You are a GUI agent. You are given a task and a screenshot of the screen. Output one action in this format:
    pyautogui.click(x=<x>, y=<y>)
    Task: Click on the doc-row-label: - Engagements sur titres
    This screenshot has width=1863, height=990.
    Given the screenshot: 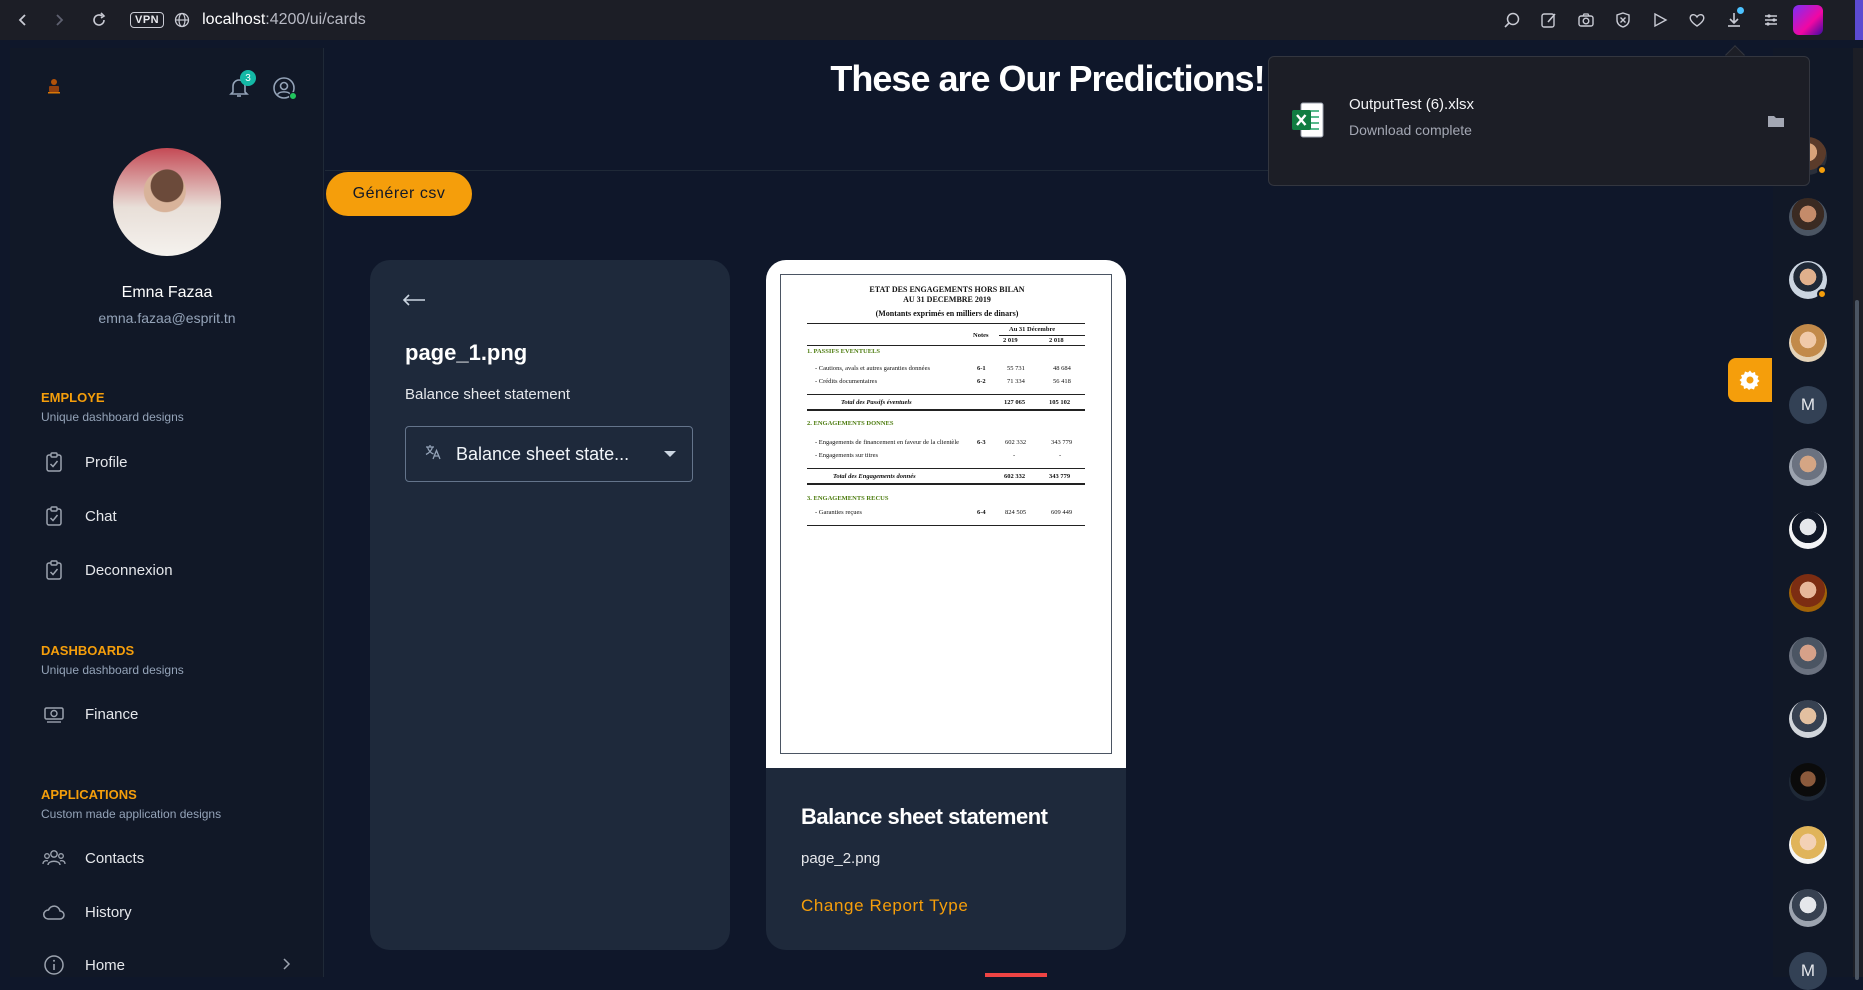 What is the action you would take?
    pyautogui.click(x=846, y=455)
    